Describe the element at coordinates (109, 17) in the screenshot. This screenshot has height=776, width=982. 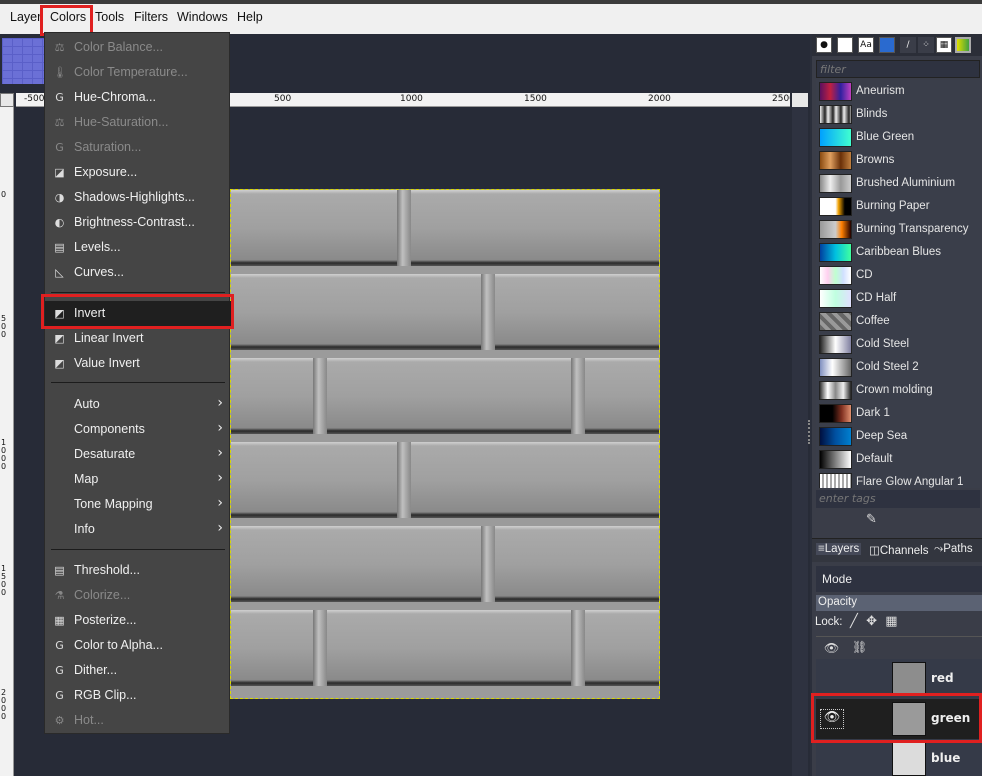
I see `menu-tools: Tools` at that location.